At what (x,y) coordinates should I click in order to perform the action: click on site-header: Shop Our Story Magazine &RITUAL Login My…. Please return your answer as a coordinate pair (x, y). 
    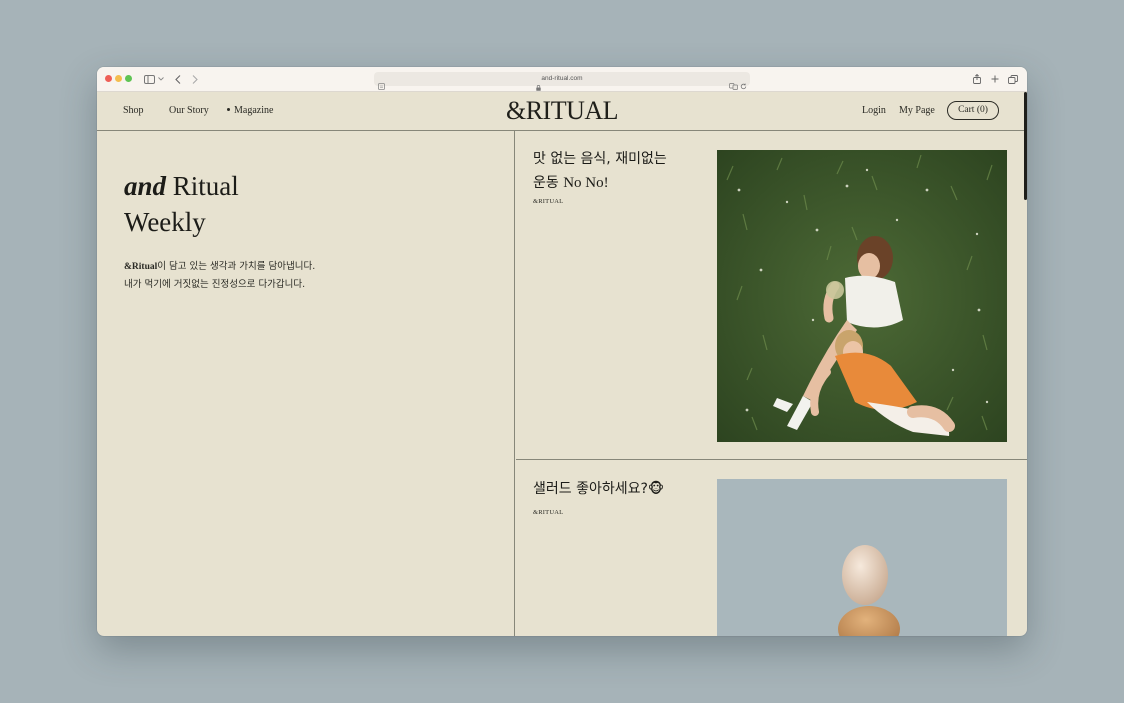
    Looking at the image, I should click on (562, 111).